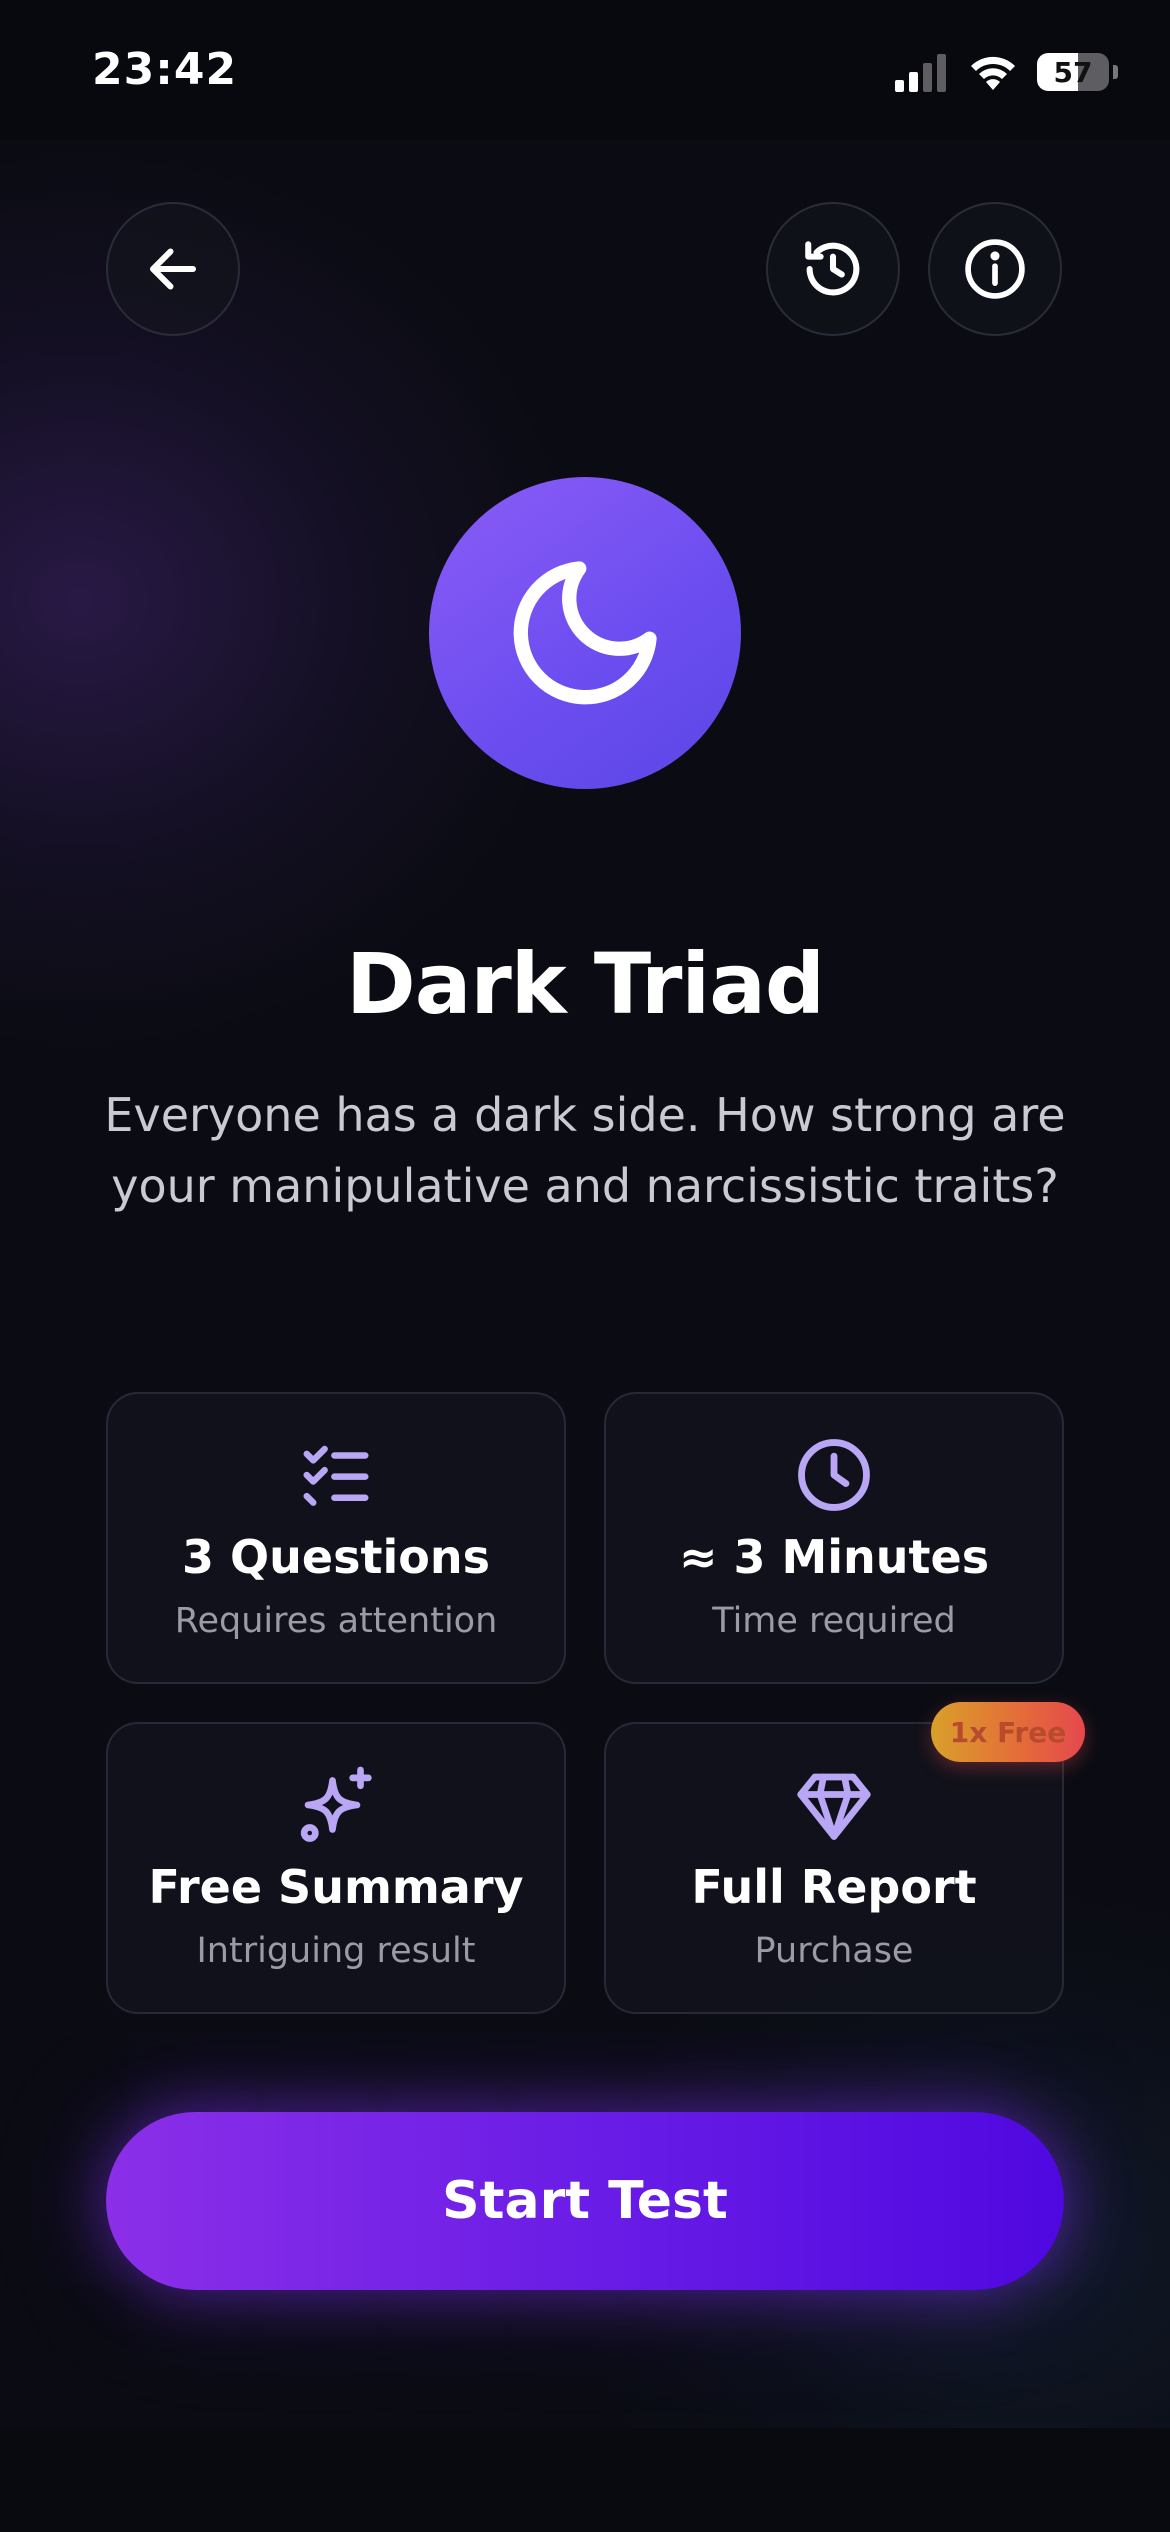 The width and height of the screenshot is (1170, 2532). What do you see at coordinates (834, 1621) in the screenshot?
I see `card-subtitle: Time required` at bounding box center [834, 1621].